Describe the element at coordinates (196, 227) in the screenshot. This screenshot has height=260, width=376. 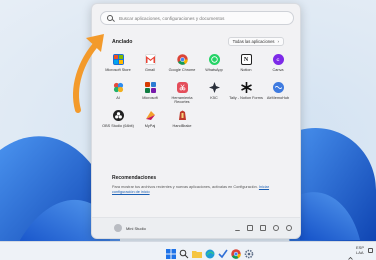
I see `start-footer: Mini Studio` at that location.